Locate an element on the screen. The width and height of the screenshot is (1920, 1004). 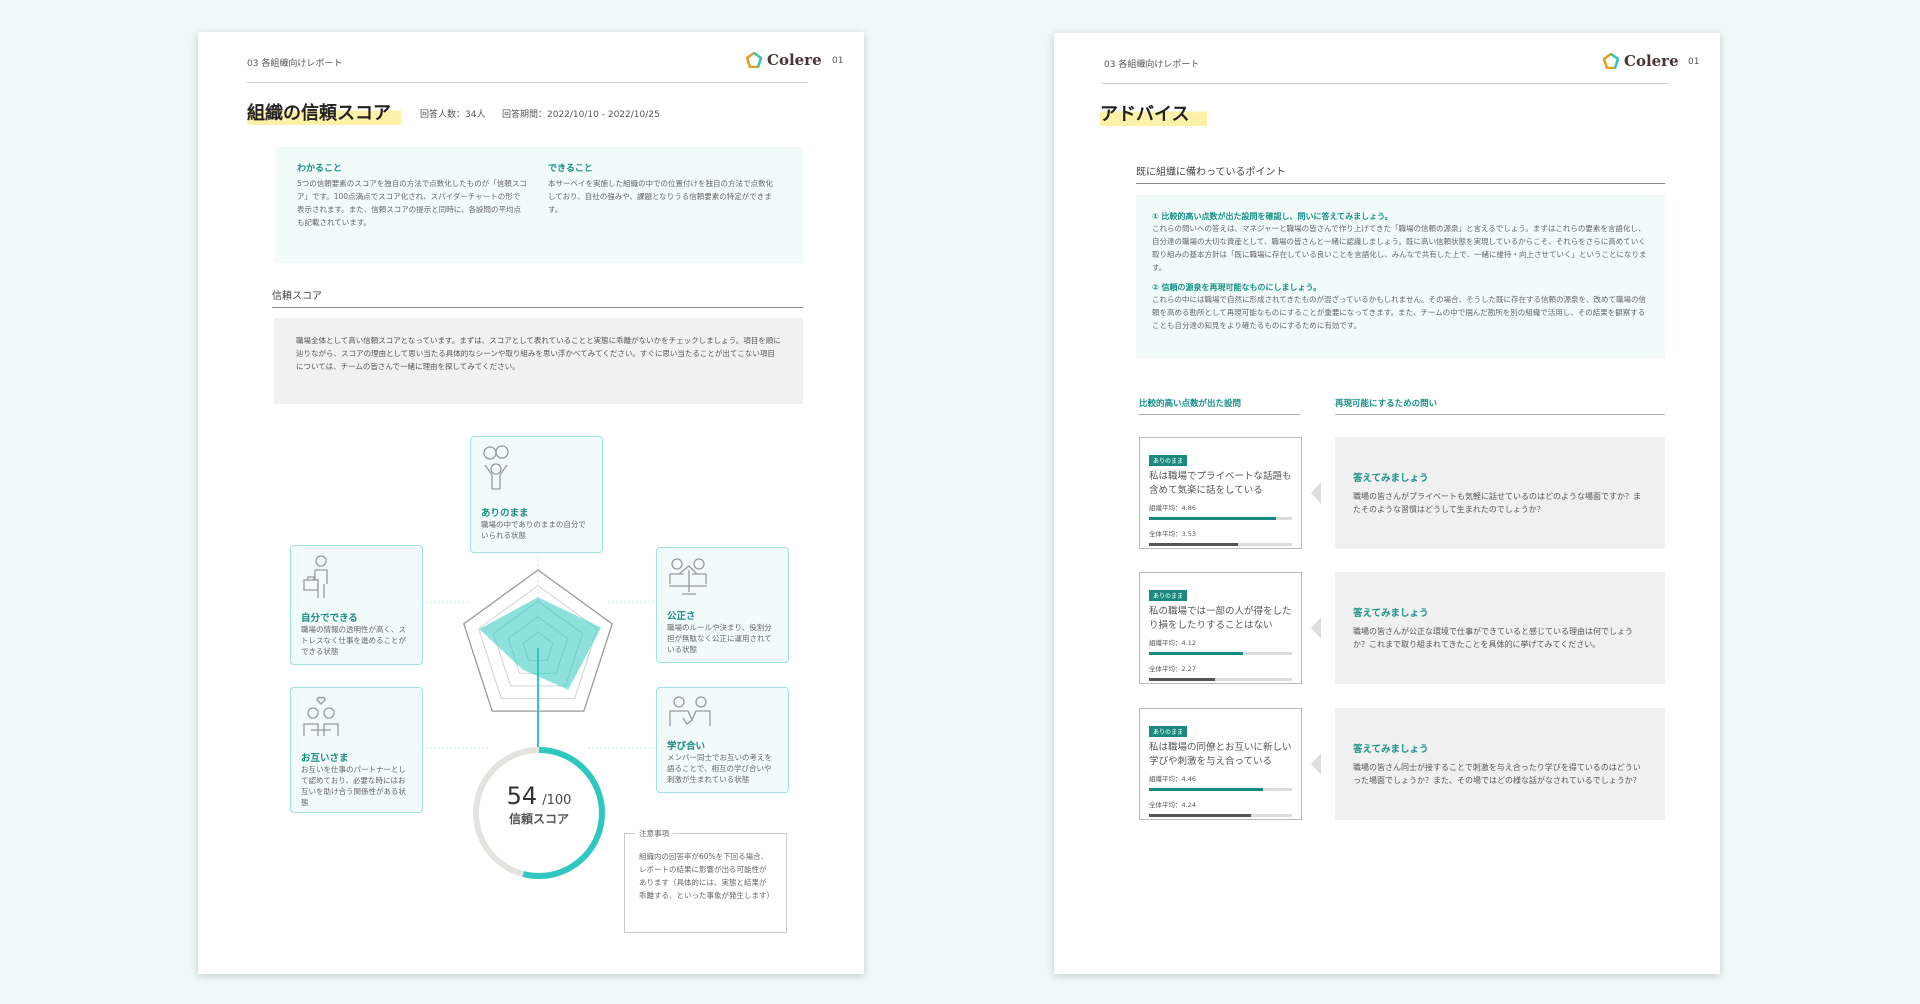
score-value: 54 is located at coordinates (522, 796).